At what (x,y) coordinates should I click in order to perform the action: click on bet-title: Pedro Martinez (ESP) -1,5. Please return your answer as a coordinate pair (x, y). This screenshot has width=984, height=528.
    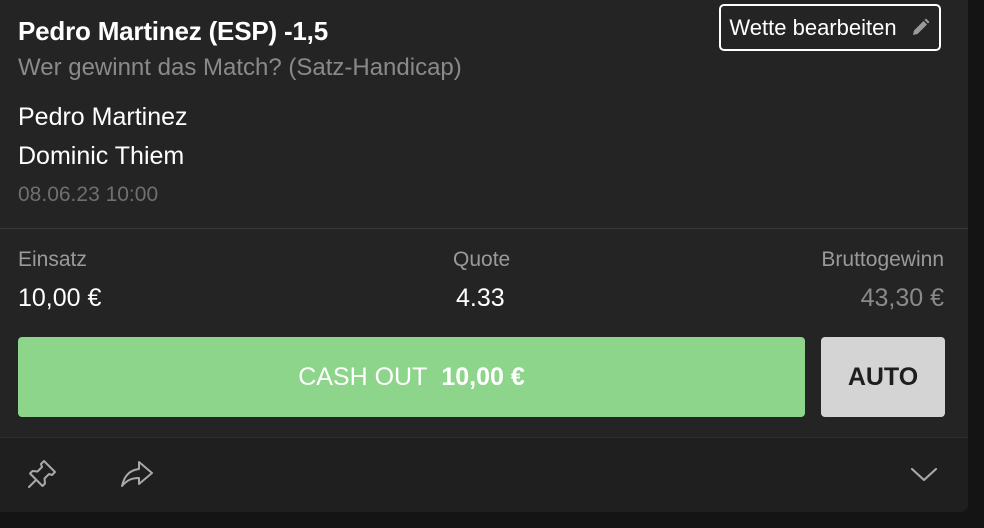
    Looking at the image, I should click on (173, 31).